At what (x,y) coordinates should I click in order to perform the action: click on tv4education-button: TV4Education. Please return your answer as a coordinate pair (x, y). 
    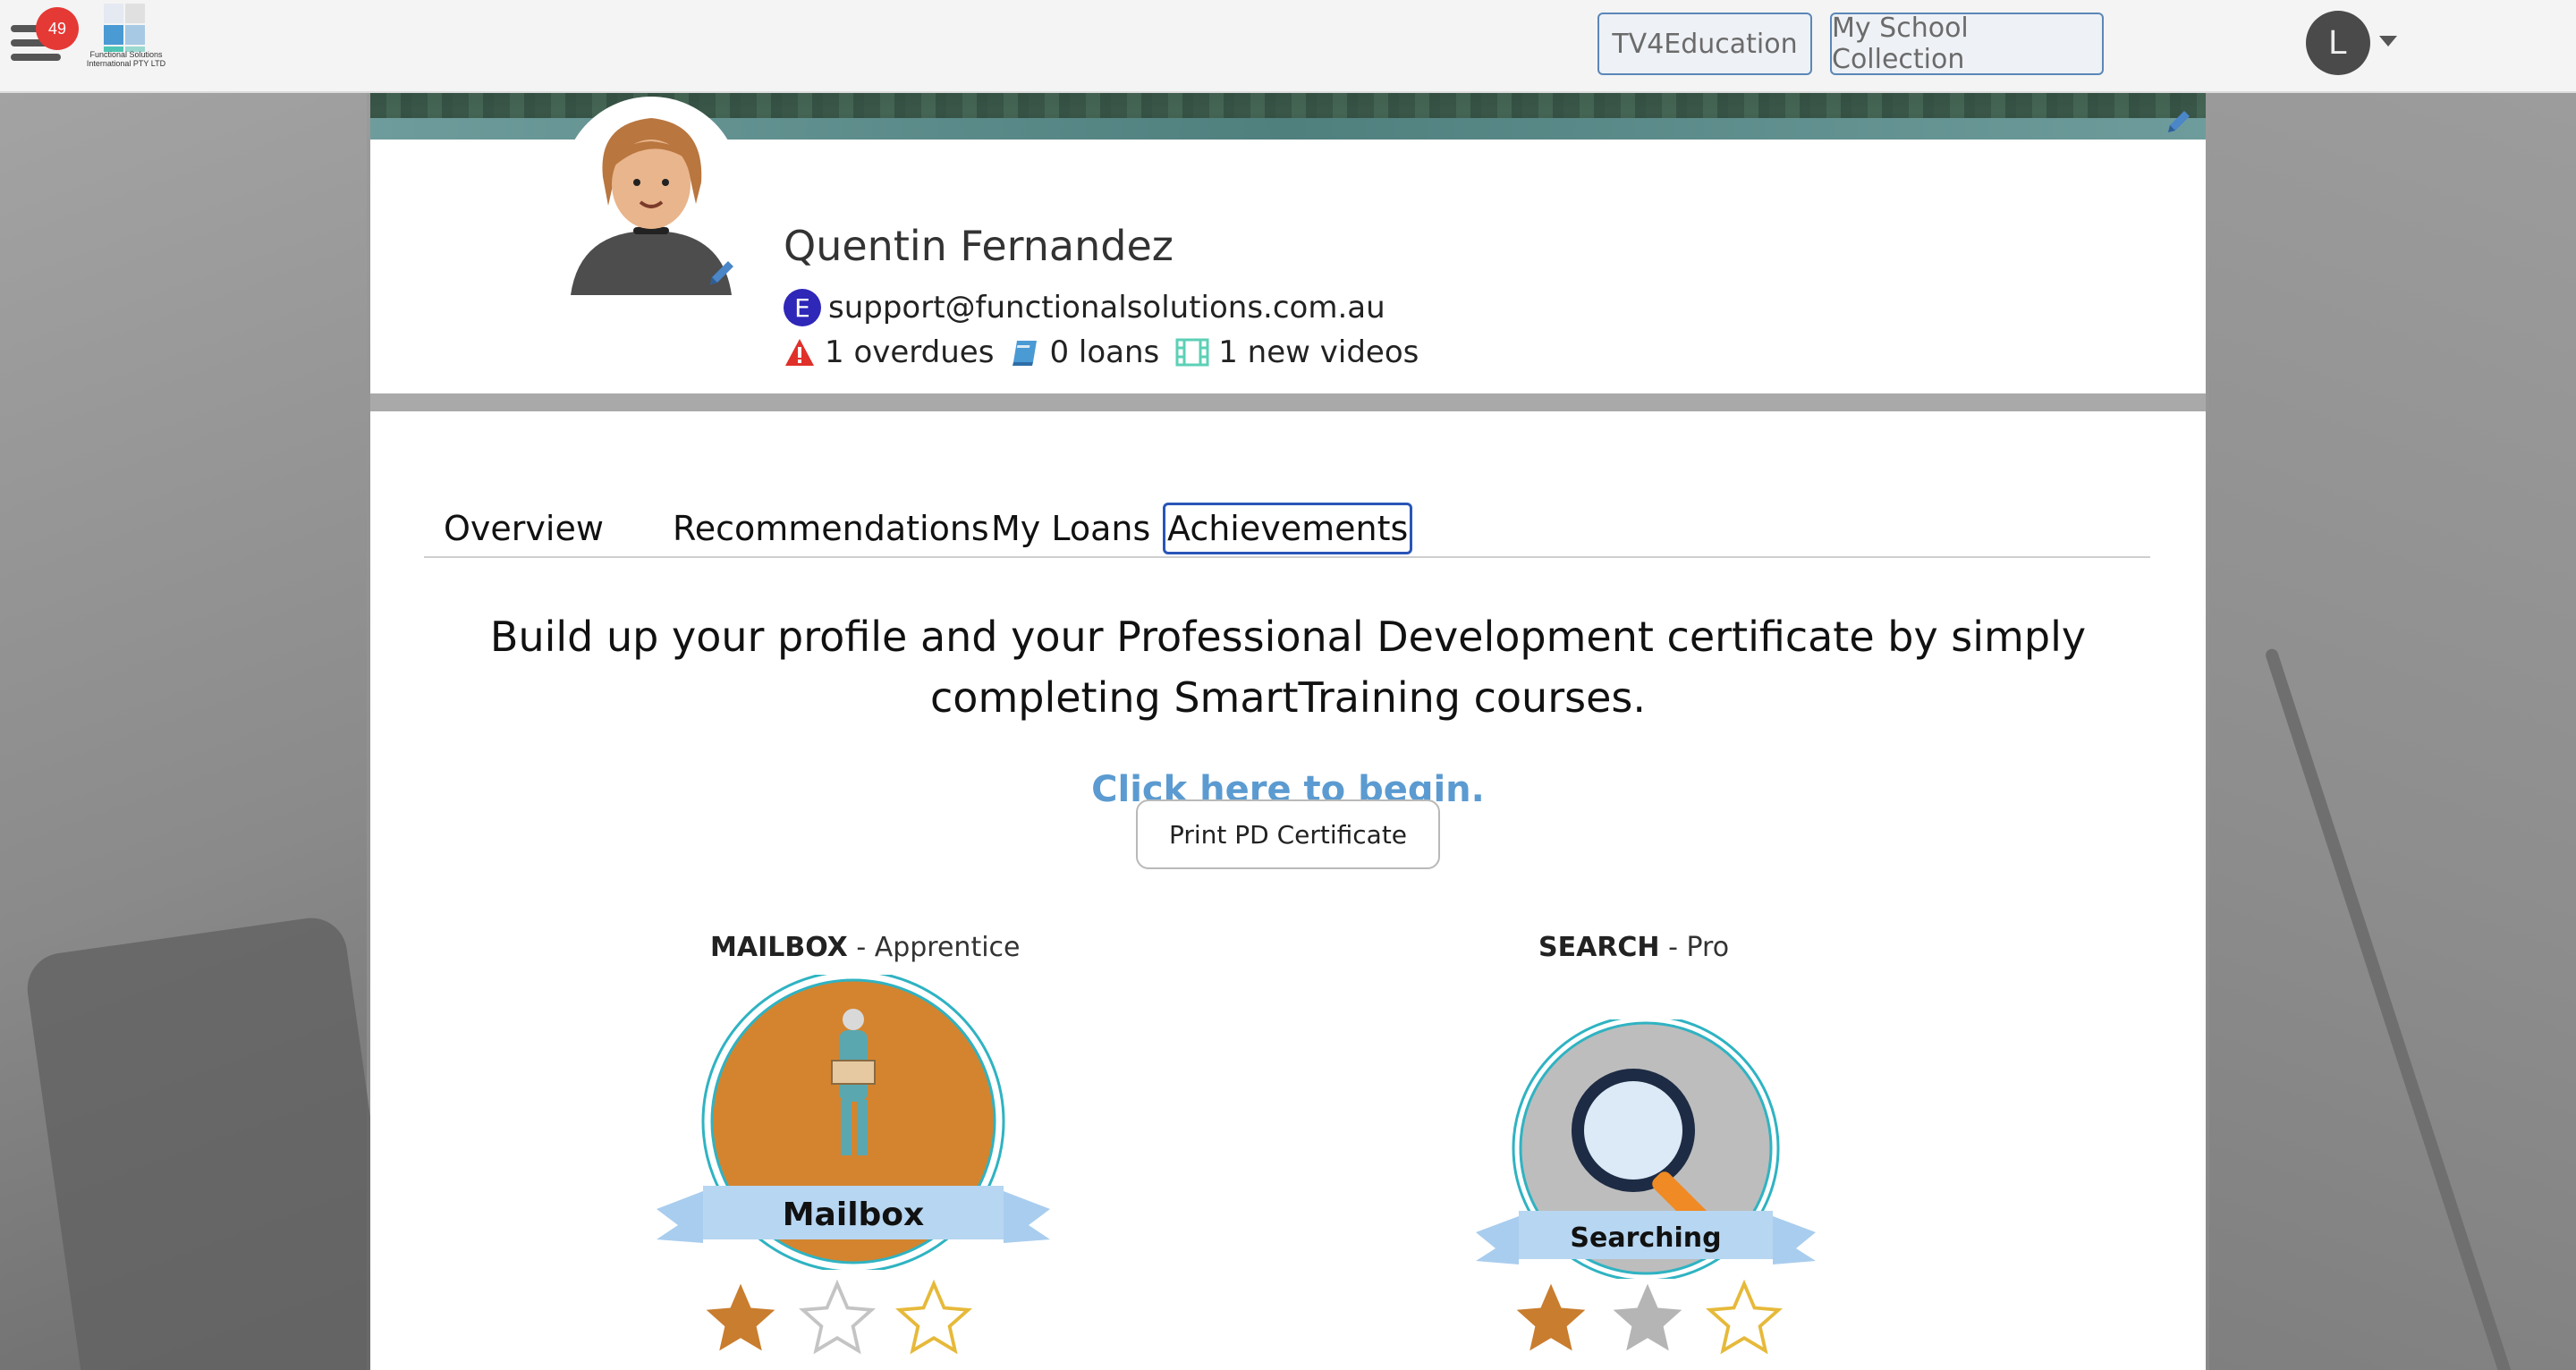
    Looking at the image, I should click on (1704, 44).